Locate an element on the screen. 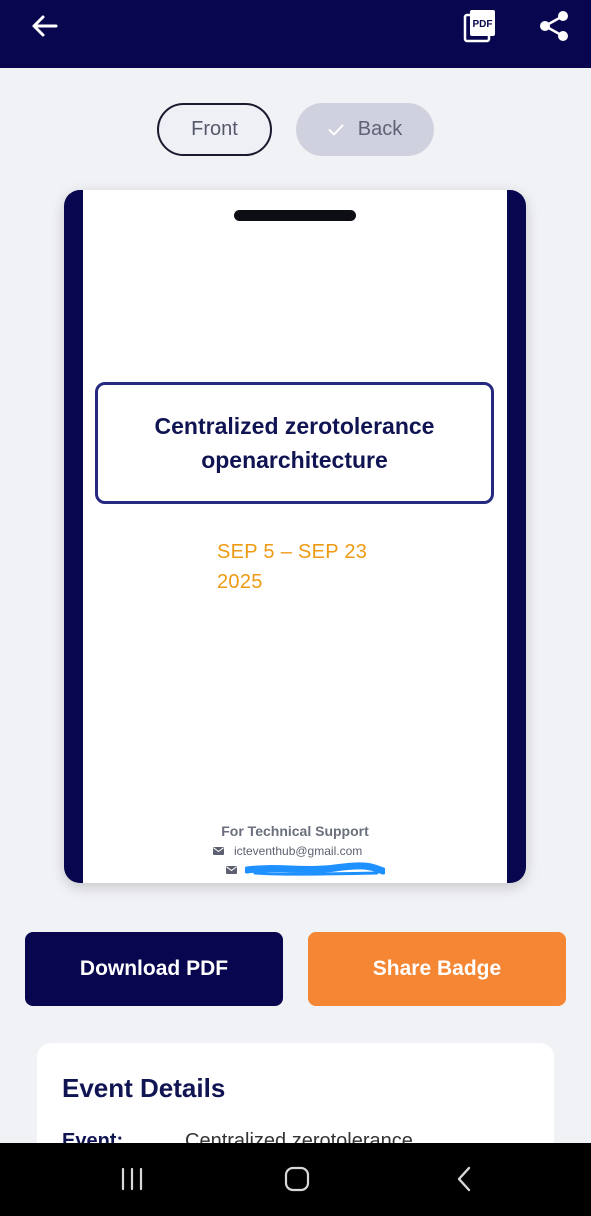 The width and height of the screenshot is (591, 1216). recent-apps-icon is located at coordinates (132, 1179).